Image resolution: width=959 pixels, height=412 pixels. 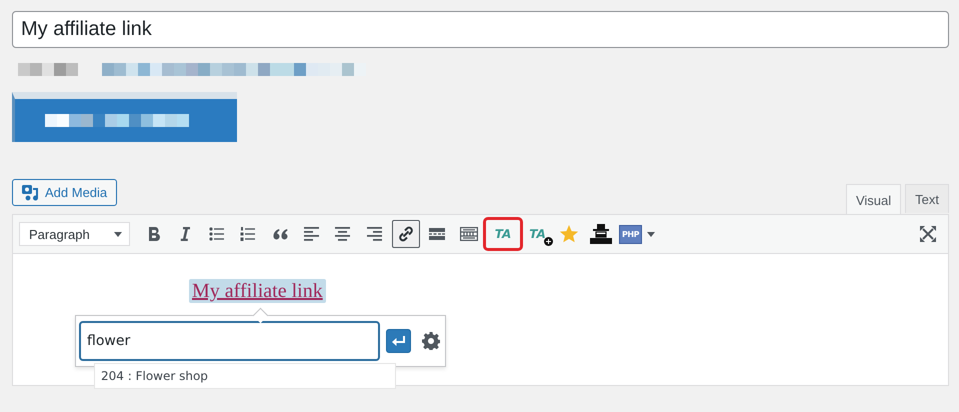 I want to click on enter-icon, so click(x=399, y=341).